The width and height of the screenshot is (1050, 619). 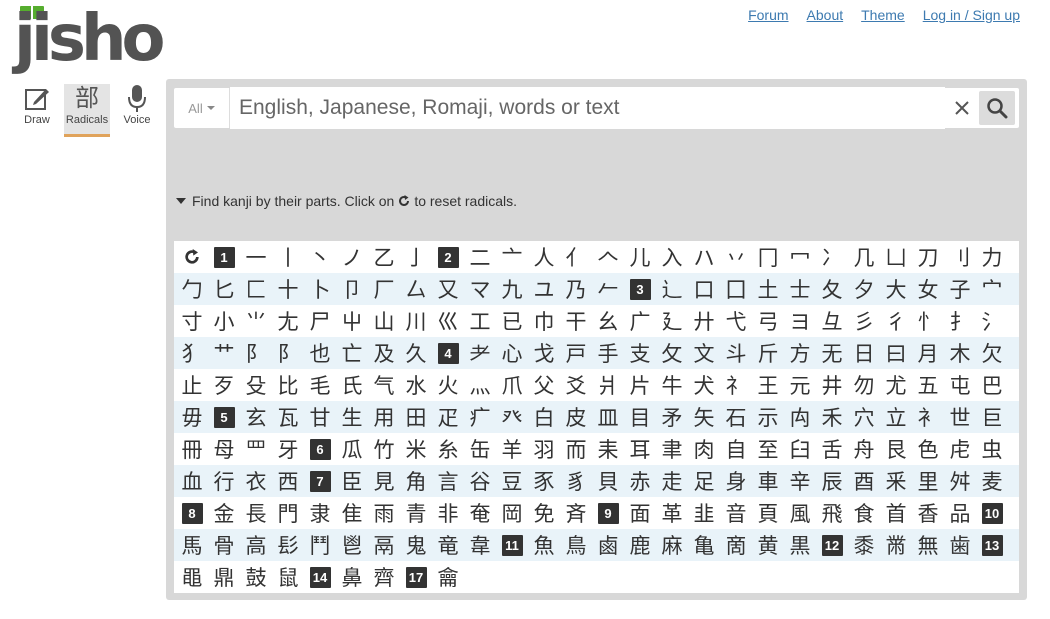 What do you see at coordinates (192, 385) in the screenshot?
I see `radical-button: 止` at bounding box center [192, 385].